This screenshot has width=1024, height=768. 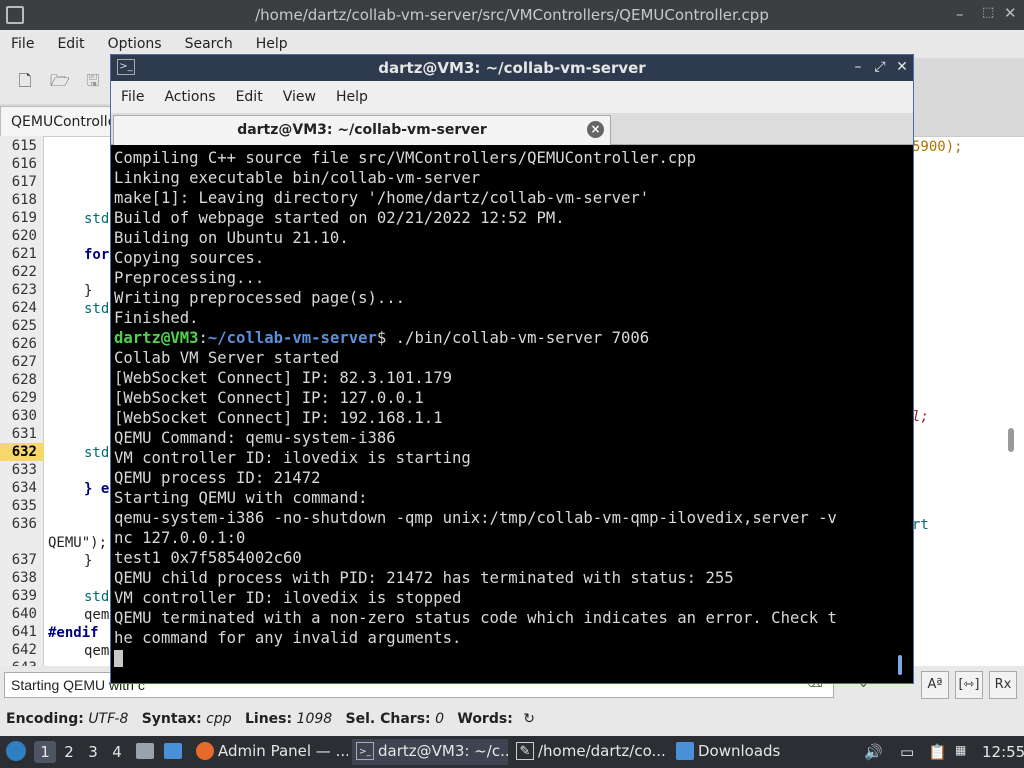 I want to click on task-label: Downloads, so click(x=739, y=751).